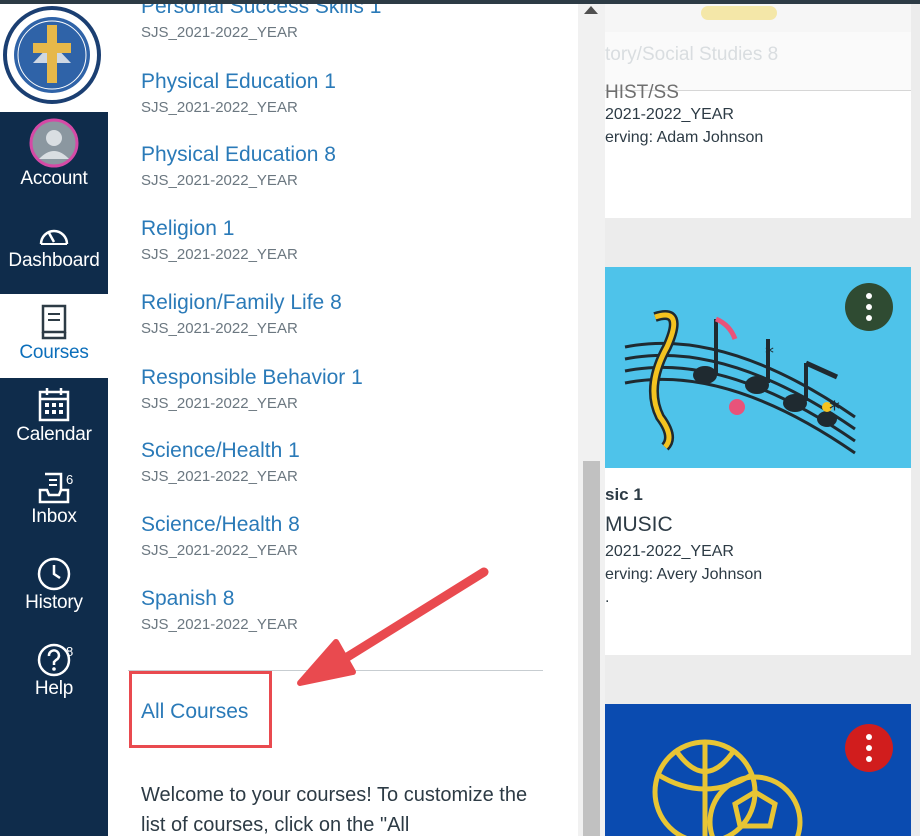 The height and width of the screenshot is (836, 920). What do you see at coordinates (70, 651) in the screenshot?
I see `help-badge-count: 8` at bounding box center [70, 651].